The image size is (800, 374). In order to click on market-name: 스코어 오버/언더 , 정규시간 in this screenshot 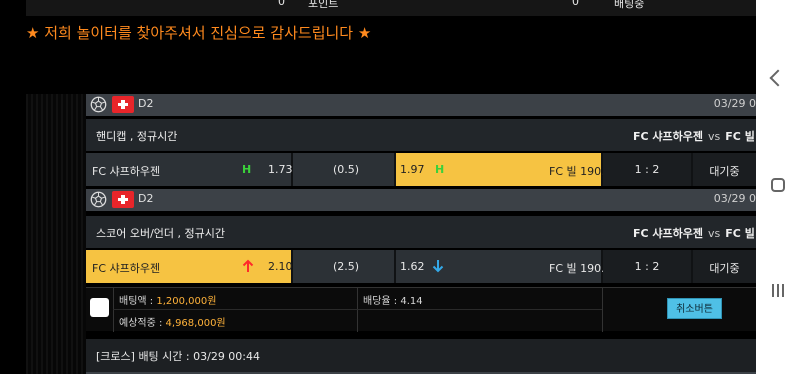, I will do `click(161, 233)`.